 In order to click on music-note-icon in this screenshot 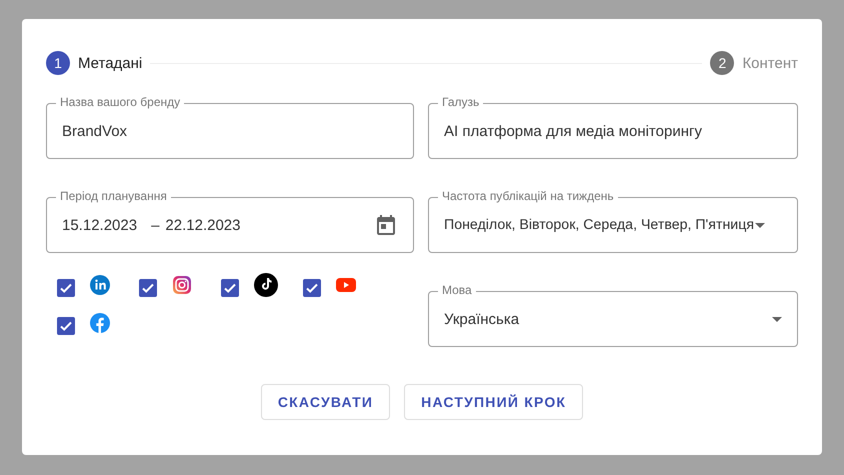, I will do `click(266, 285)`.